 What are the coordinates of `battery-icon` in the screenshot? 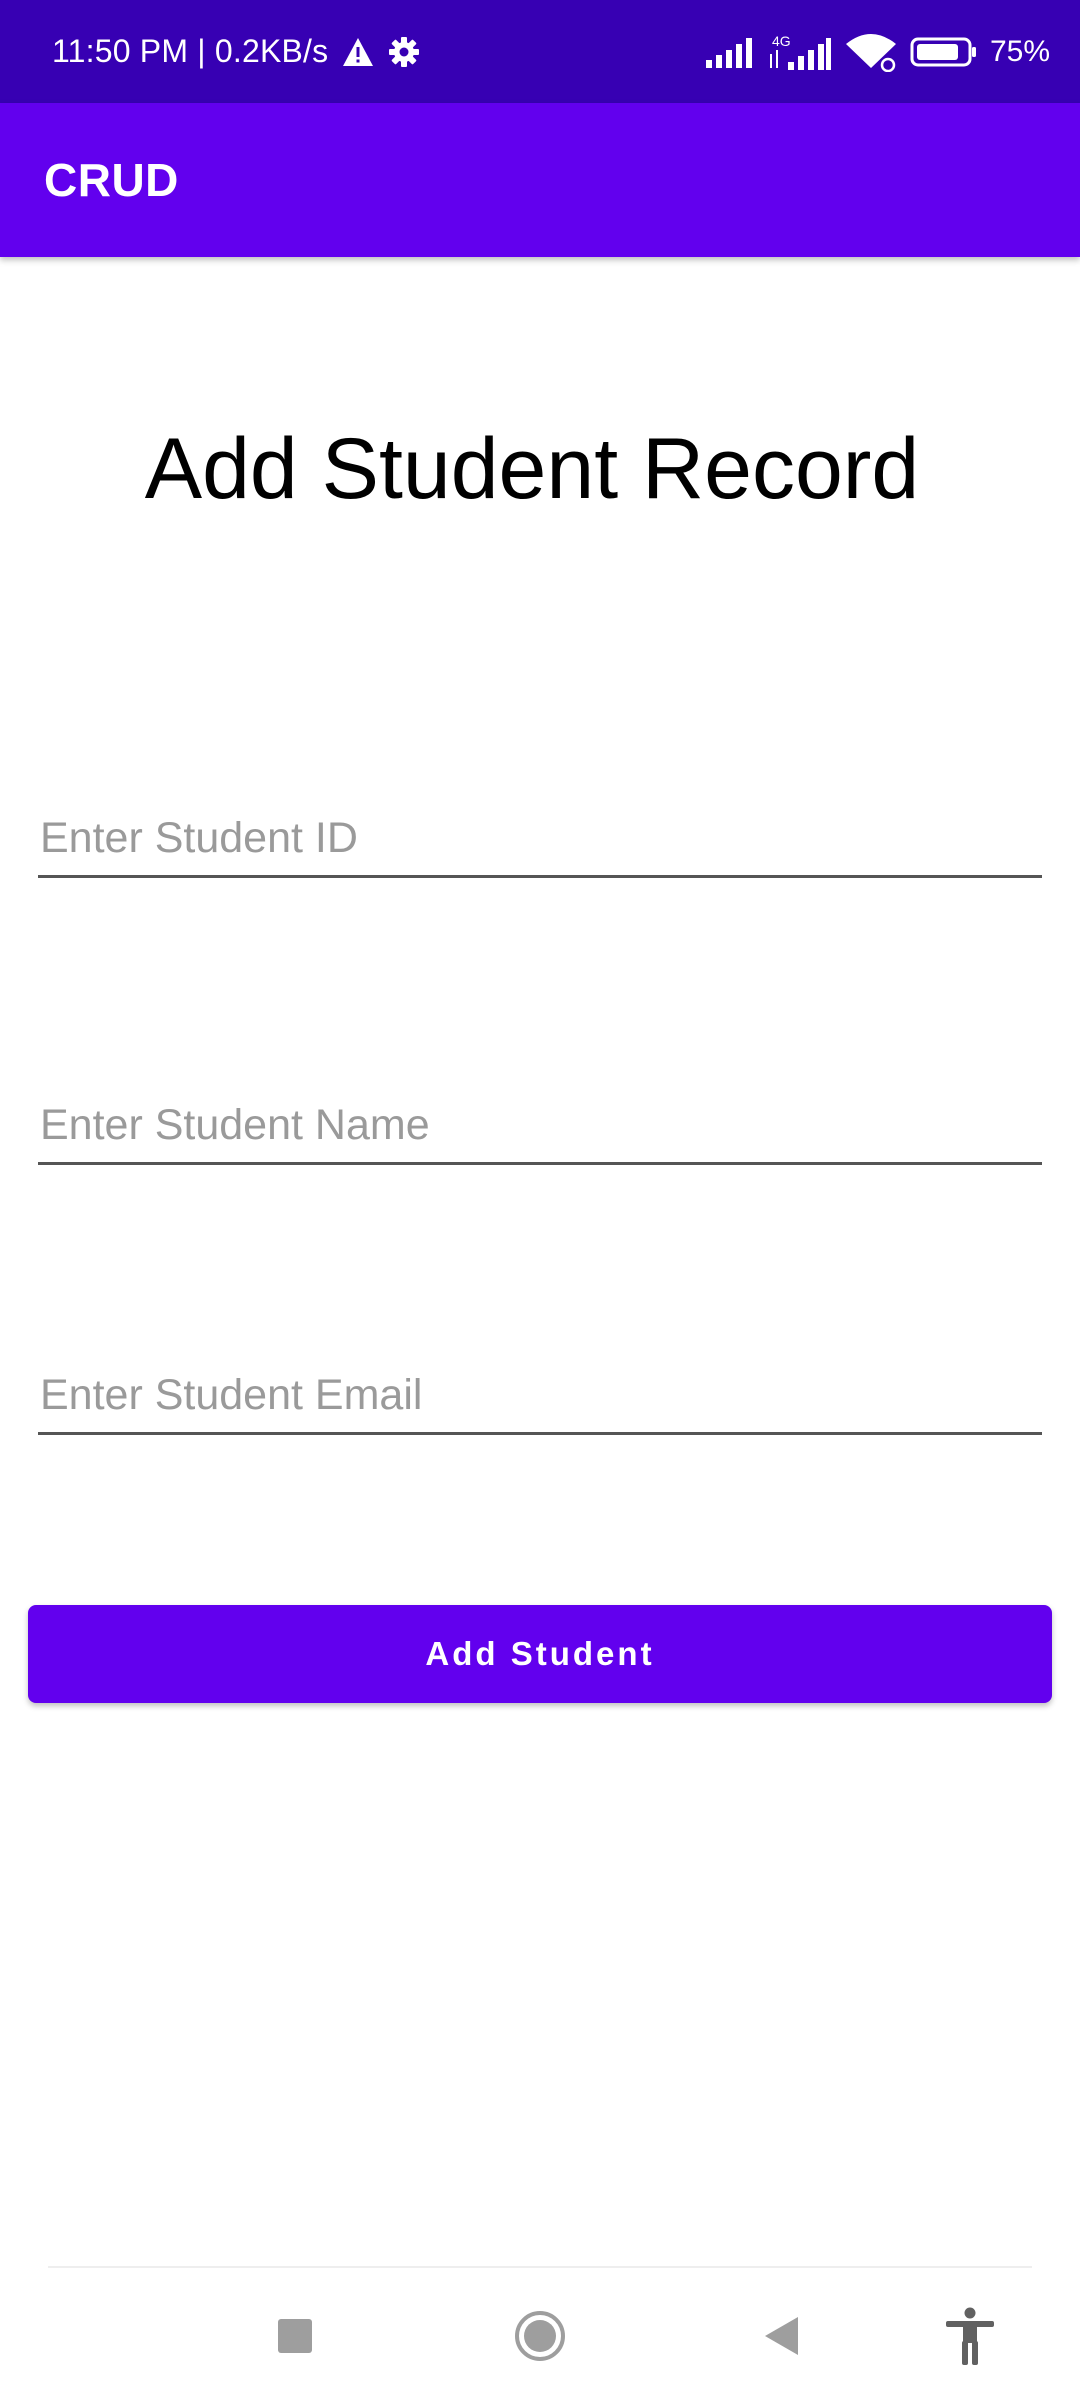 It's located at (944, 52).